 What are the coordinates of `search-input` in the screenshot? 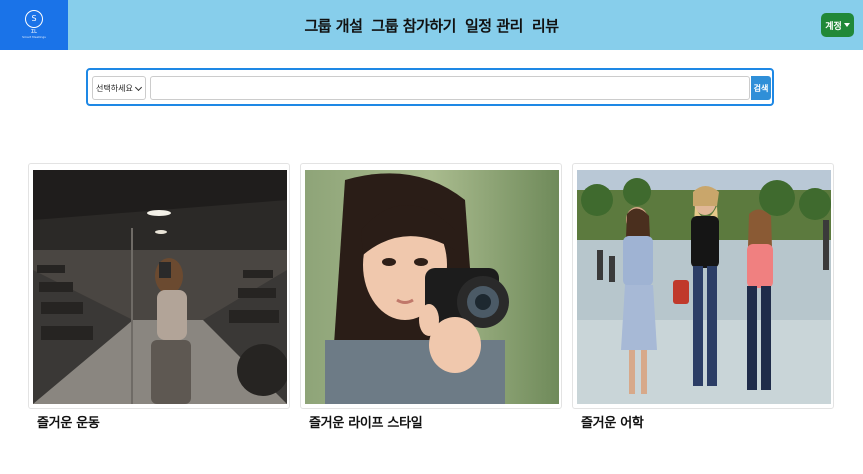 It's located at (450, 88).